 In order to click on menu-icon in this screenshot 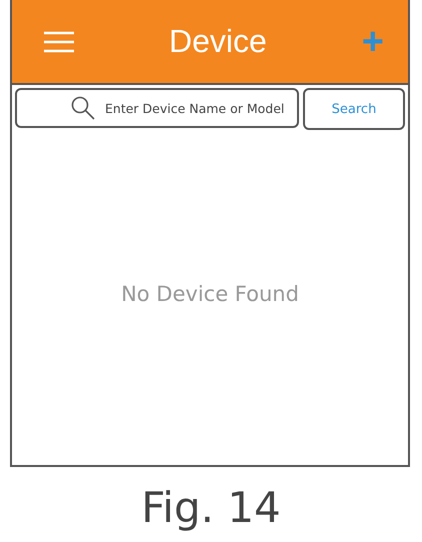, I will do `click(59, 41)`.